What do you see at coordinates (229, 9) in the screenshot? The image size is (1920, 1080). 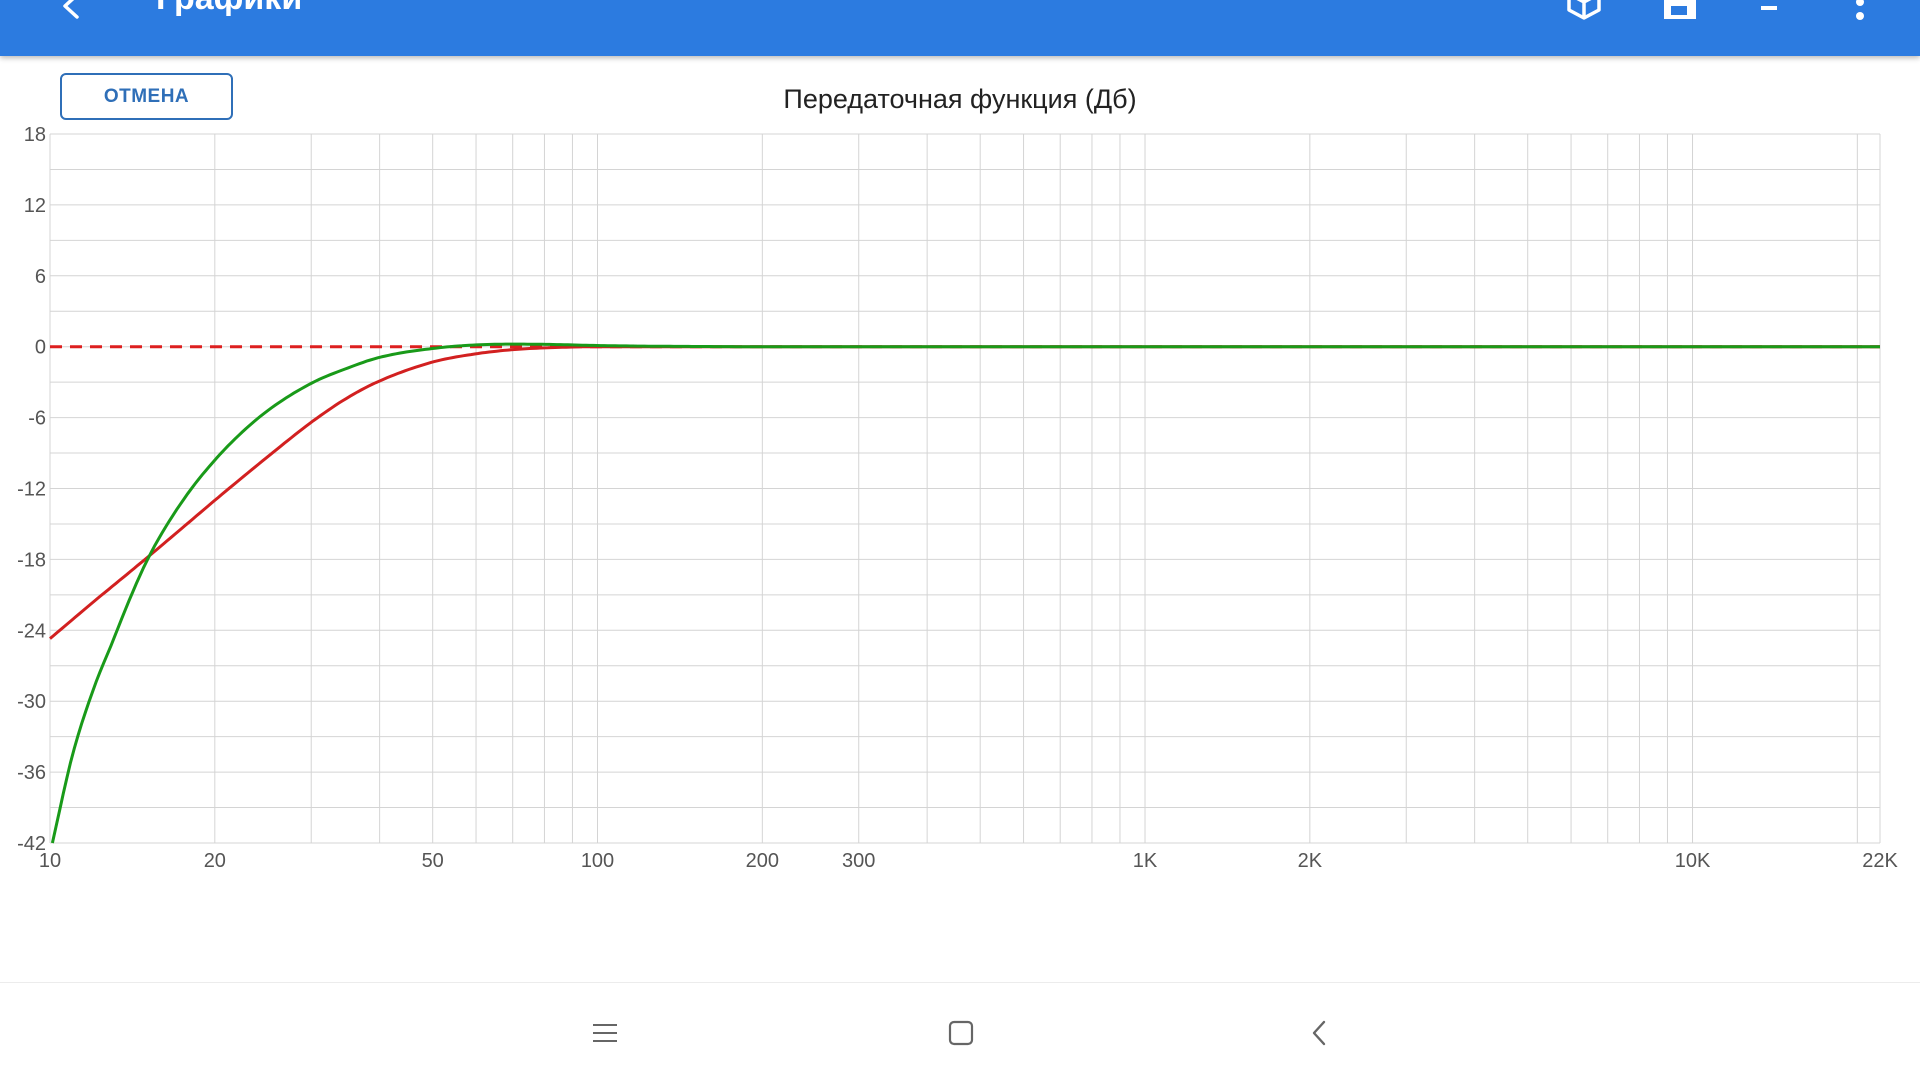 I see `app-title: Графики` at bounding box center [229, 9].